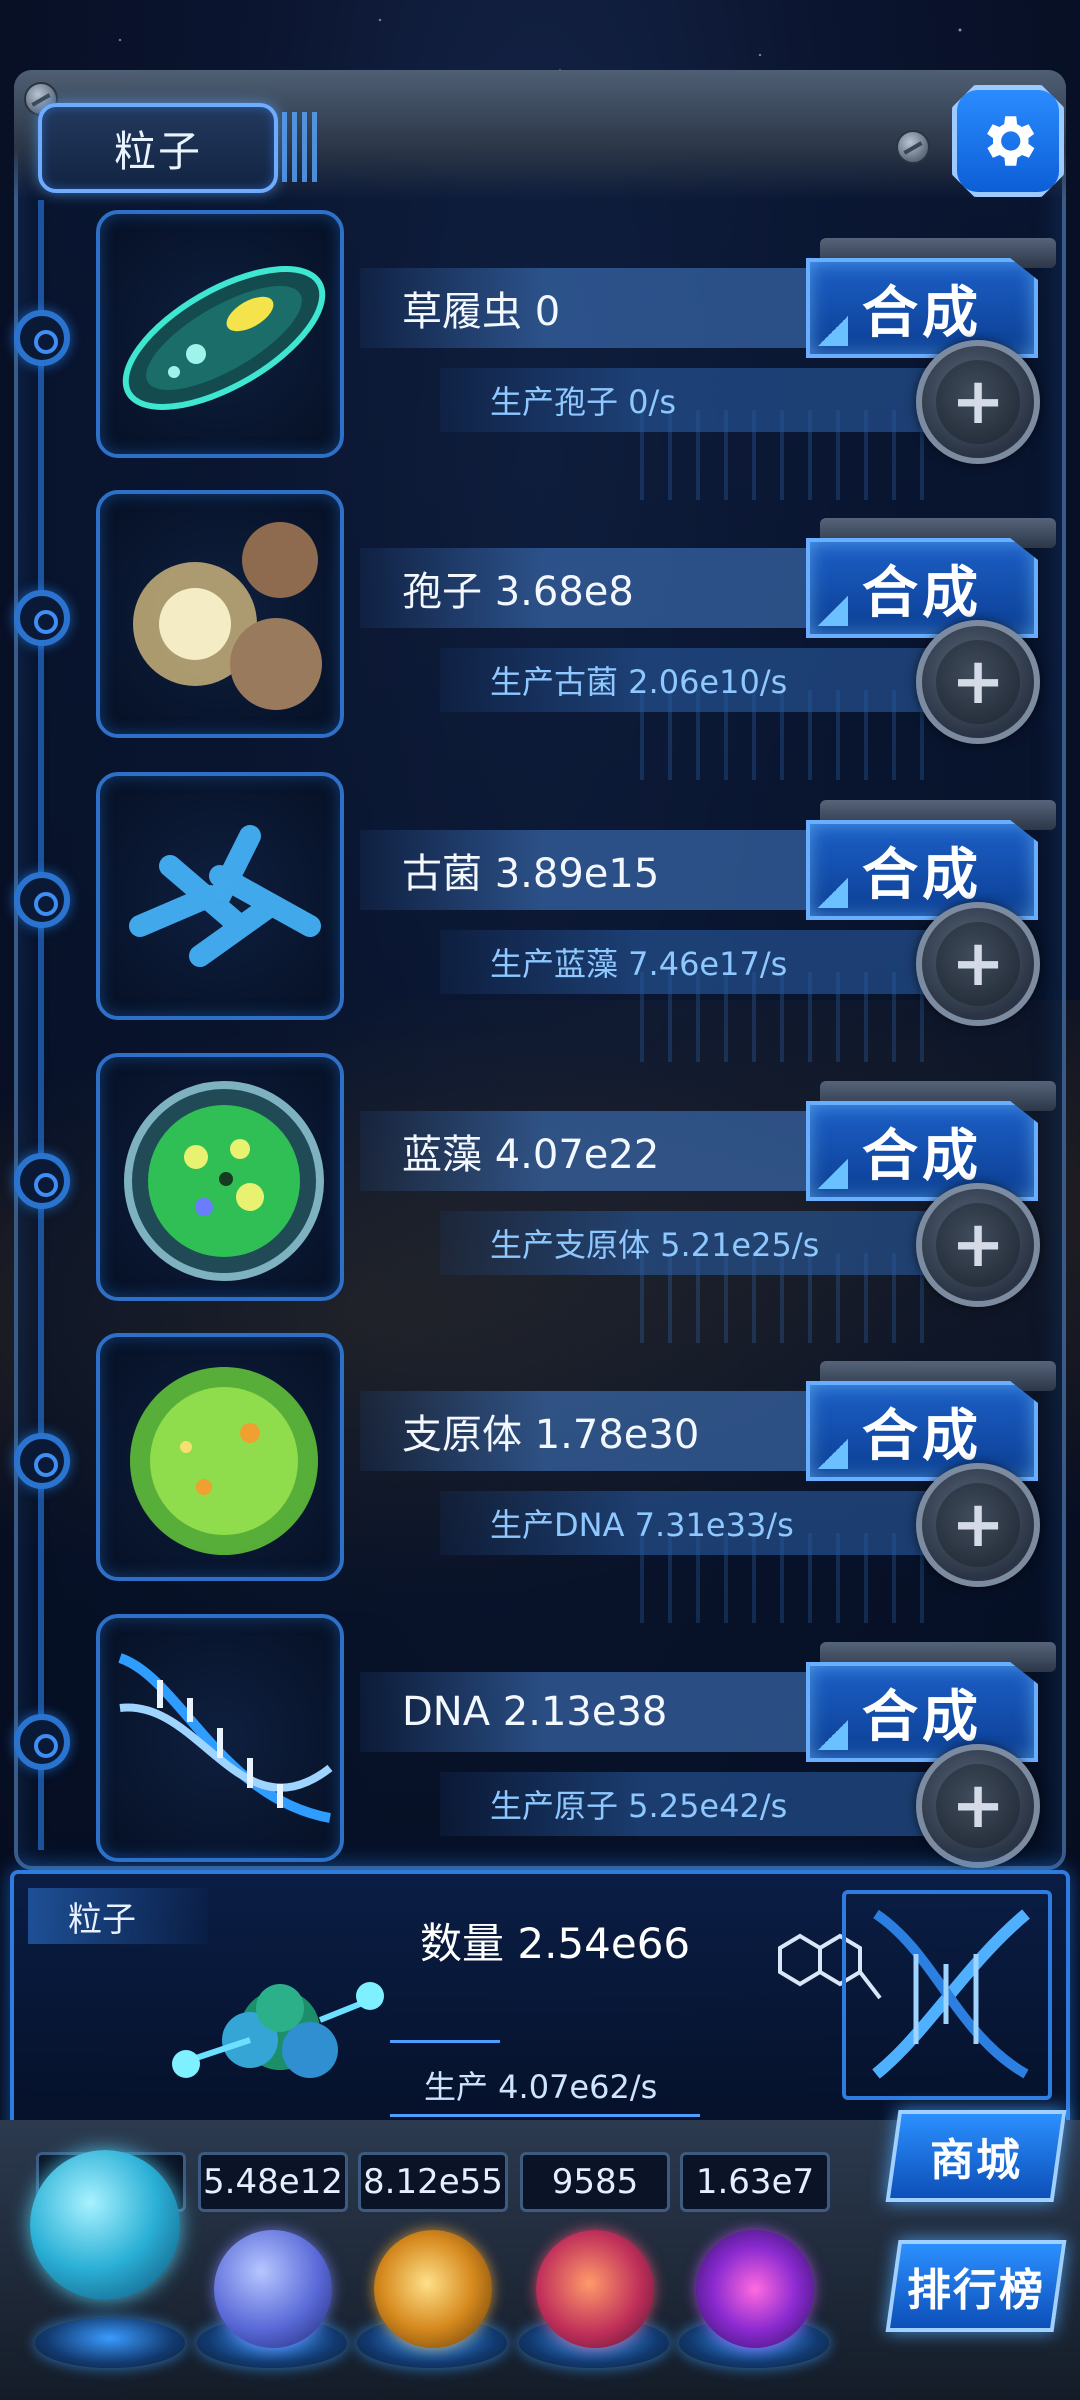 This screenshot has width=1080, height=2400. What do you see at coordinates (695, 400) in the screenshot?
I see `production-bar: 生产孢子 0/s` at bounding box center [695, 400].